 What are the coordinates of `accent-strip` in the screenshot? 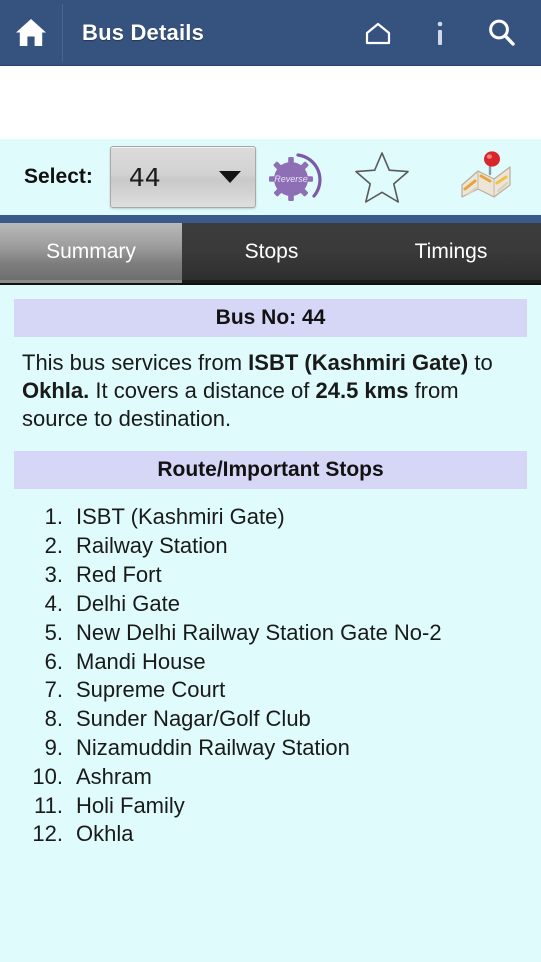 It's located at (270, 219).